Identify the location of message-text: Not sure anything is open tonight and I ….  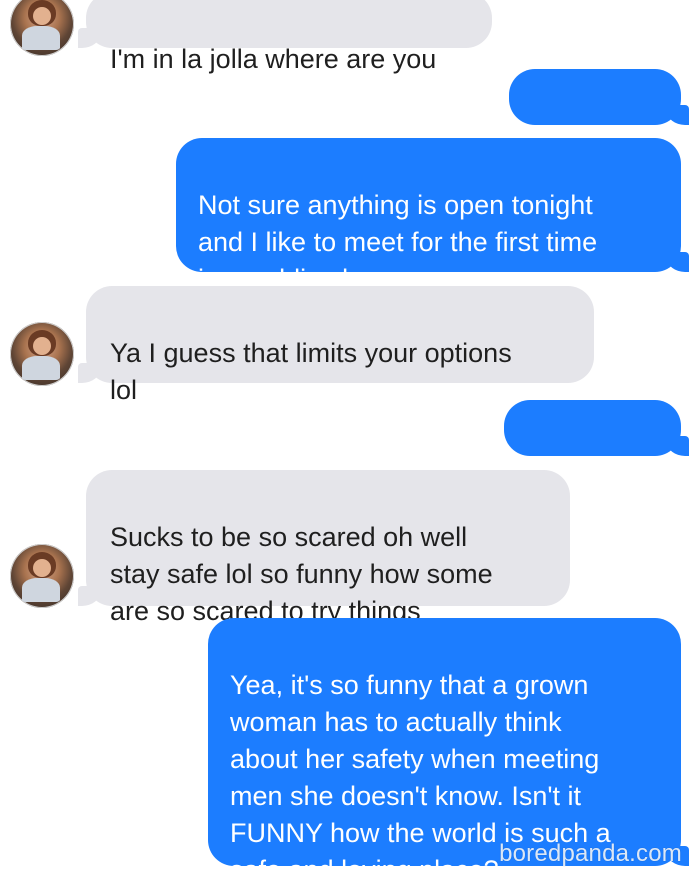
(398, 242).